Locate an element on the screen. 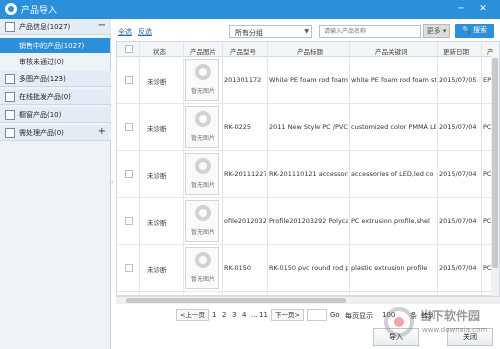  header-model: 产品型号 is located at coordinates (243, 52).